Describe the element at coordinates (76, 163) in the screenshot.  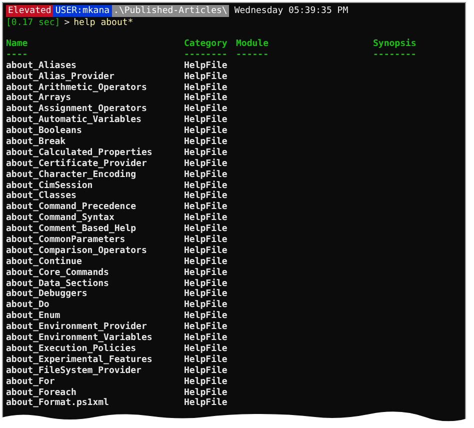
I see `table-cell-text: about_Certificate_Provider` at that location.